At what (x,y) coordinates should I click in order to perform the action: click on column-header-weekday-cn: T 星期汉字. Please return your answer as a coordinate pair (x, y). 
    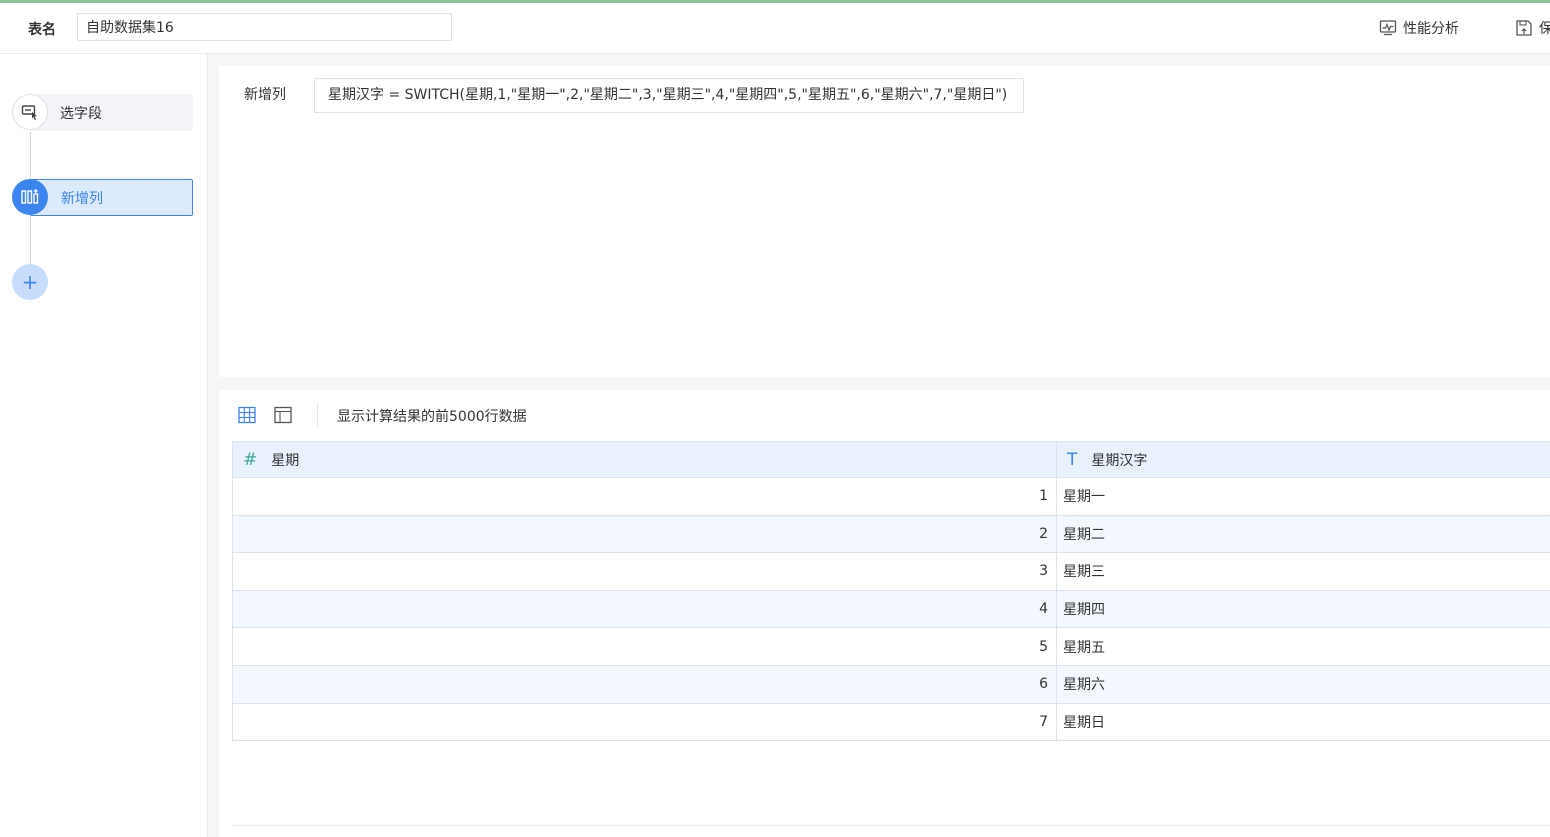
    Looking at the image, I should click on (1303, 459).